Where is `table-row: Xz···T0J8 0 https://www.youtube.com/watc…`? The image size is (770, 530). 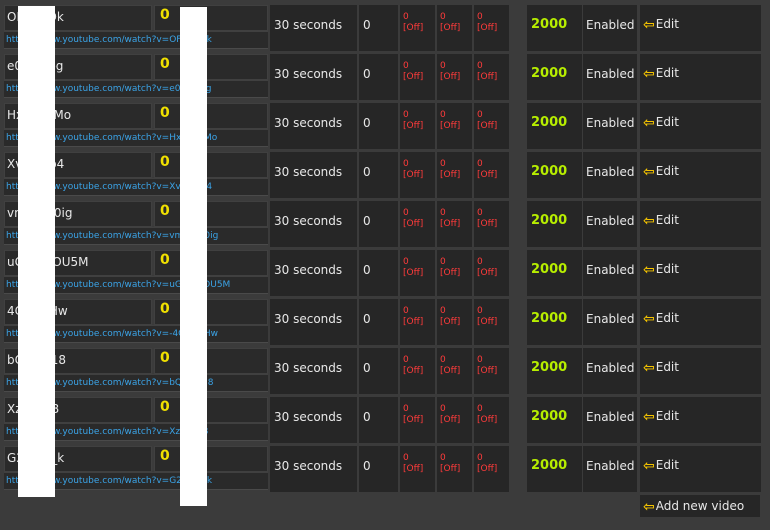
table-row: Xz···T0J8 0 https://www.youtube.com/watc… is located at coordinates (385, 420).